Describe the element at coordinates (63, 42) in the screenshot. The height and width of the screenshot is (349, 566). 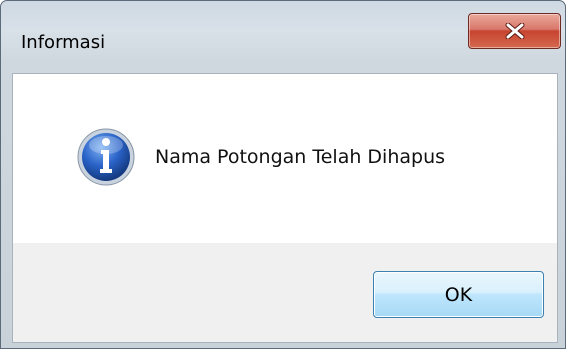
I see `dialog-title: Informasi` at that location.